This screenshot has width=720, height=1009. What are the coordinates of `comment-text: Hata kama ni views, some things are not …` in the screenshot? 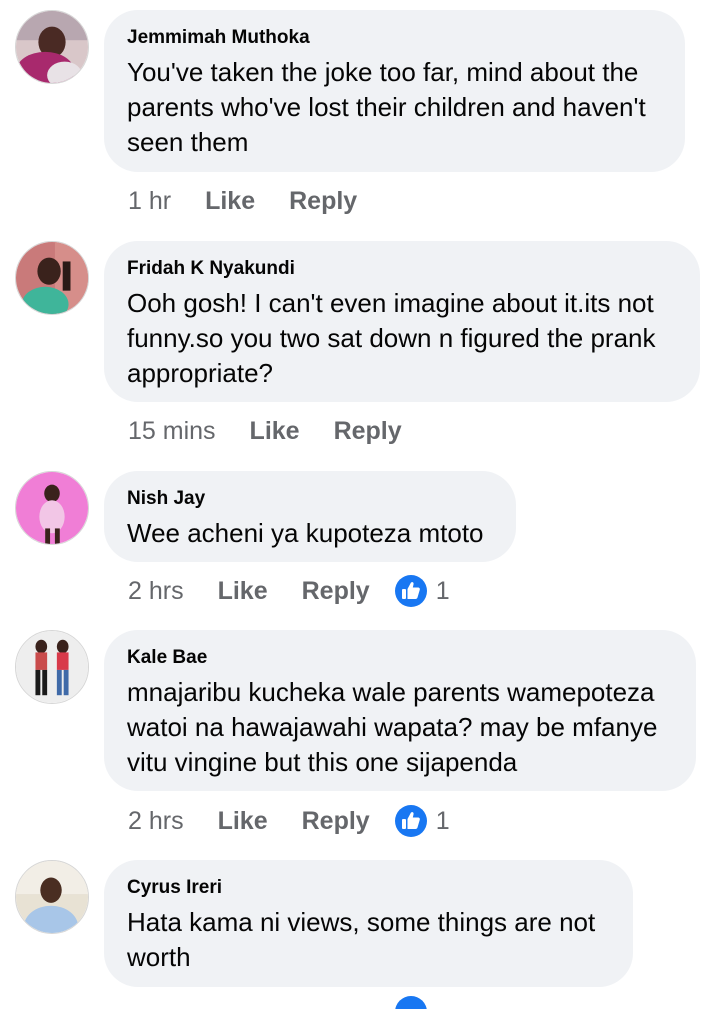 It's located at (361, 939).